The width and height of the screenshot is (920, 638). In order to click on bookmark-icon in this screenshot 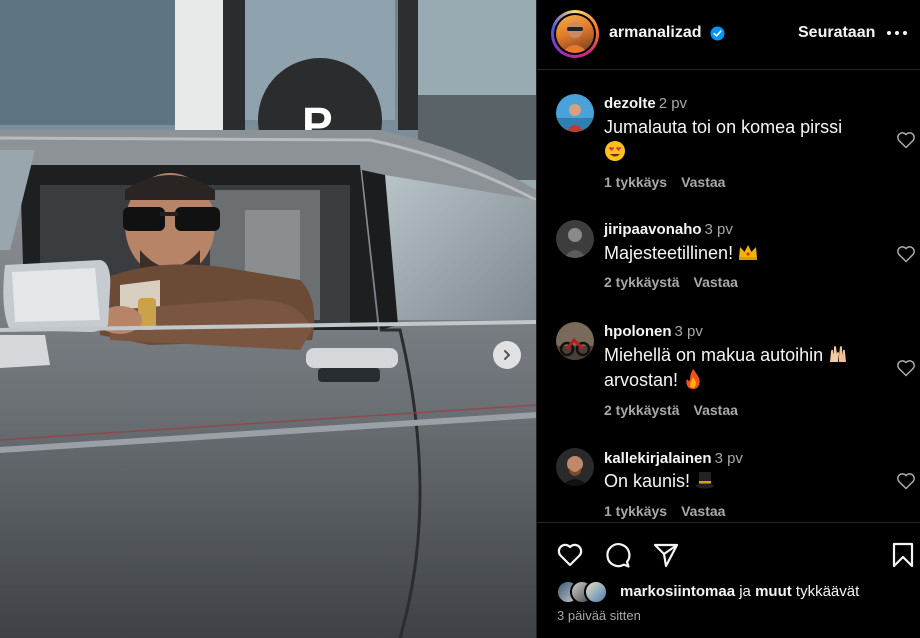, I will do `click(903, 555)`.